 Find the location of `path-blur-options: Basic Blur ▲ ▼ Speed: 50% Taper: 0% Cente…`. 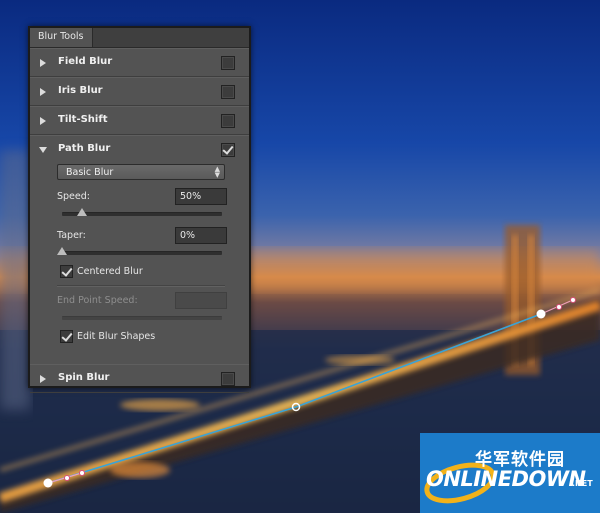

path-blur-options: Basic Blur ▲ ▼ Speed: 50% Taper: 0% Cente… is located at coordinates (139, 264).